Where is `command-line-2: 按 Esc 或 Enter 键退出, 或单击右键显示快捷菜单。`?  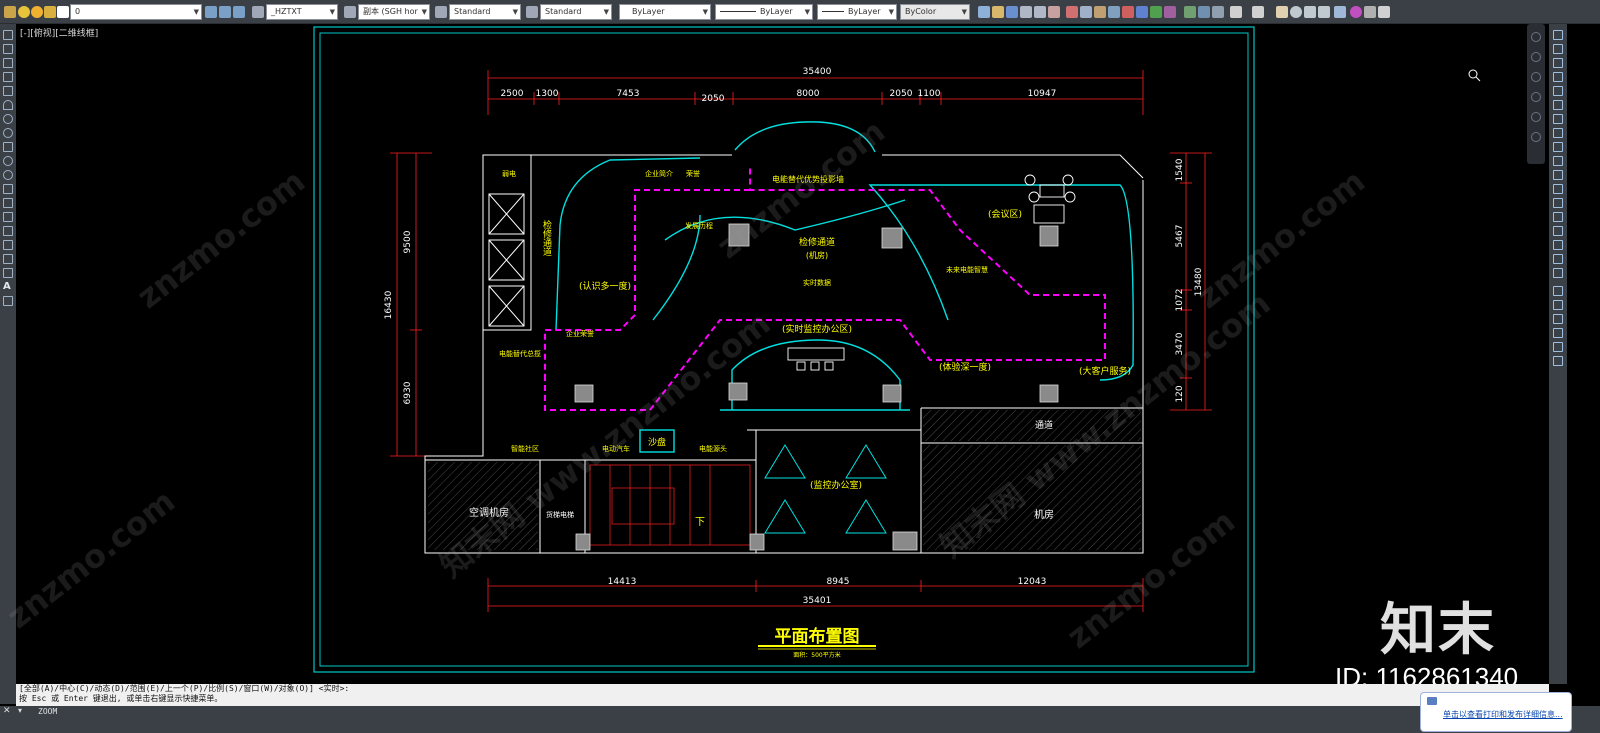
command-line-2: 按 Esc 或 Enter 键退出, 或单击右键显示快捷菜单。 is located at coordinates (121, 698).